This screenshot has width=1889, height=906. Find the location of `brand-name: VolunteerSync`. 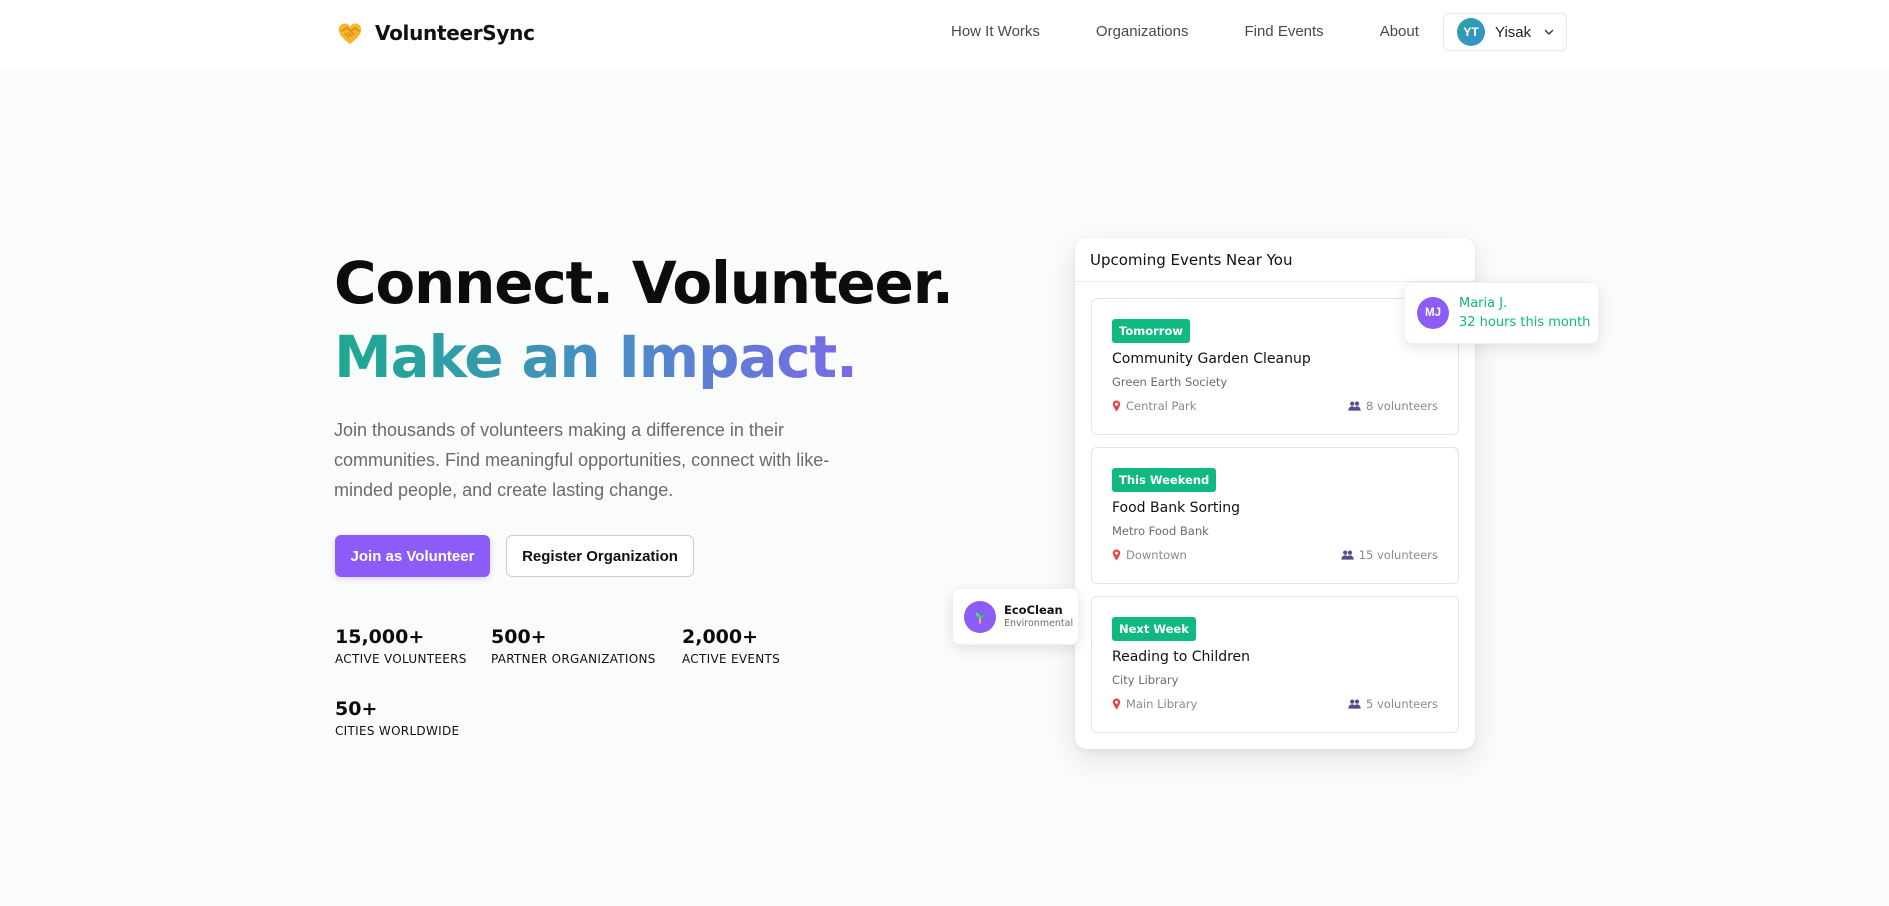

brand-name: VolunteerSync is located at coordinates (455, 33).